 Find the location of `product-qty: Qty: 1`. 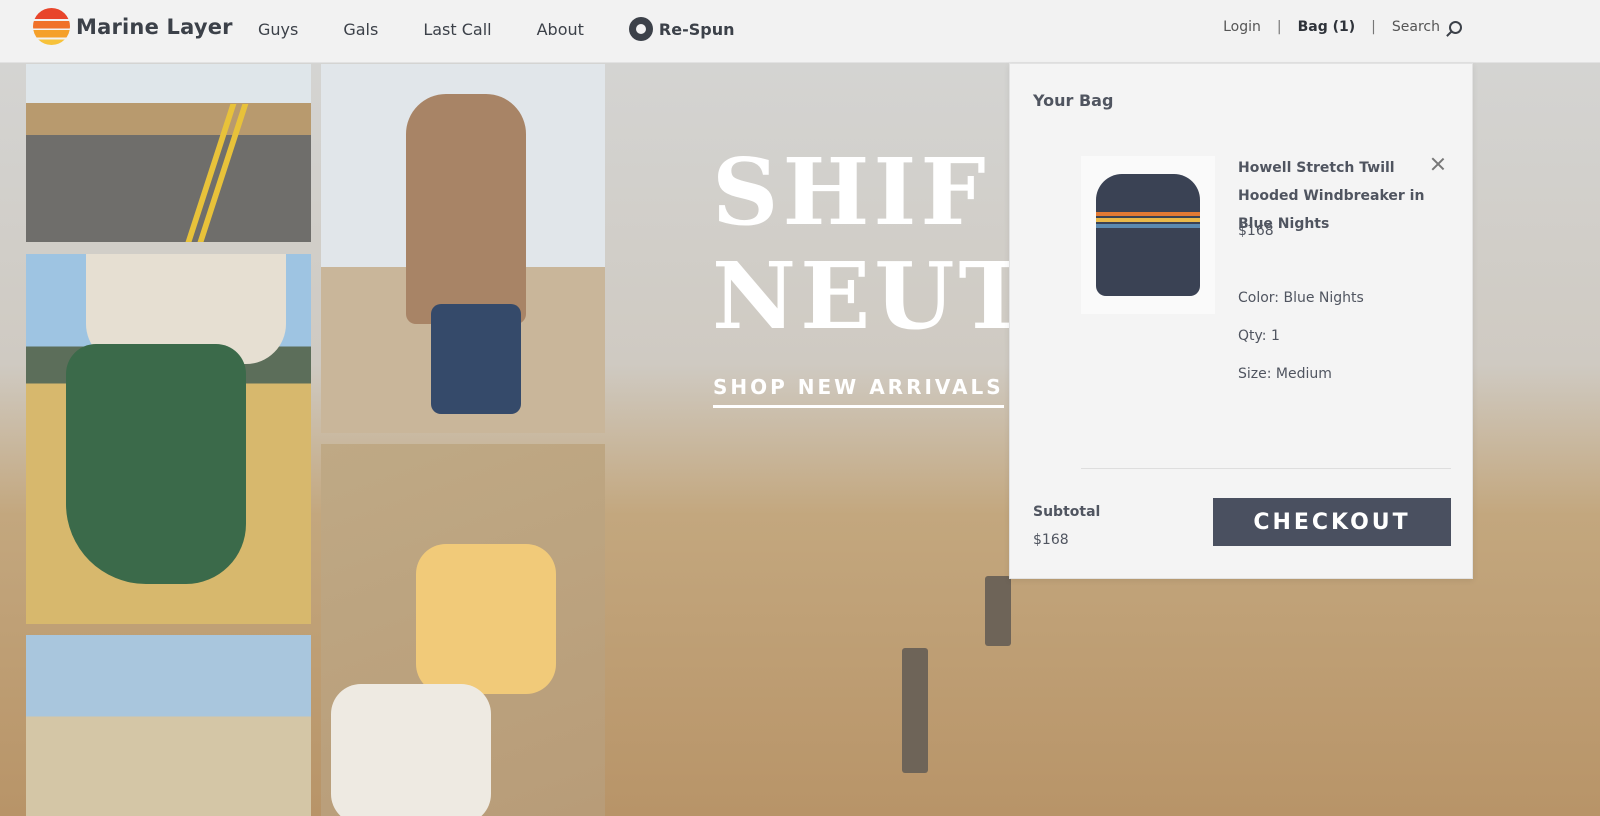

product-qty: Qty: 1 is located at coordinates (1259, 336).